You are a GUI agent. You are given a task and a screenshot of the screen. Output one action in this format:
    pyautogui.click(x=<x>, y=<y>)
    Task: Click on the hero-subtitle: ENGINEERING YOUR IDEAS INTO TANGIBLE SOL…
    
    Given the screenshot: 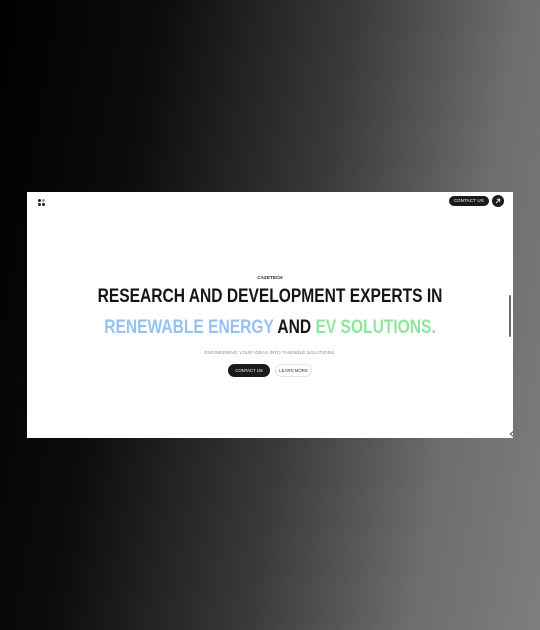 What is the action you would take?
    pyautogui.click(x=270, y=352)
    